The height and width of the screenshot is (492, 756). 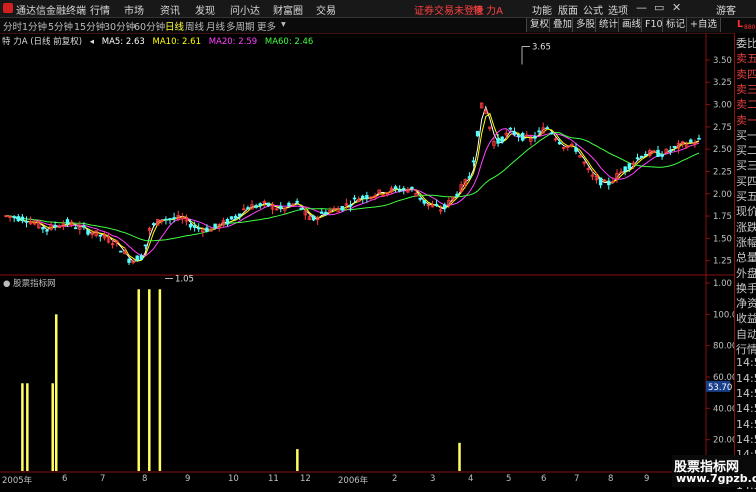 I want to click on x-tick: 2005年, so click(x=17, y=481).